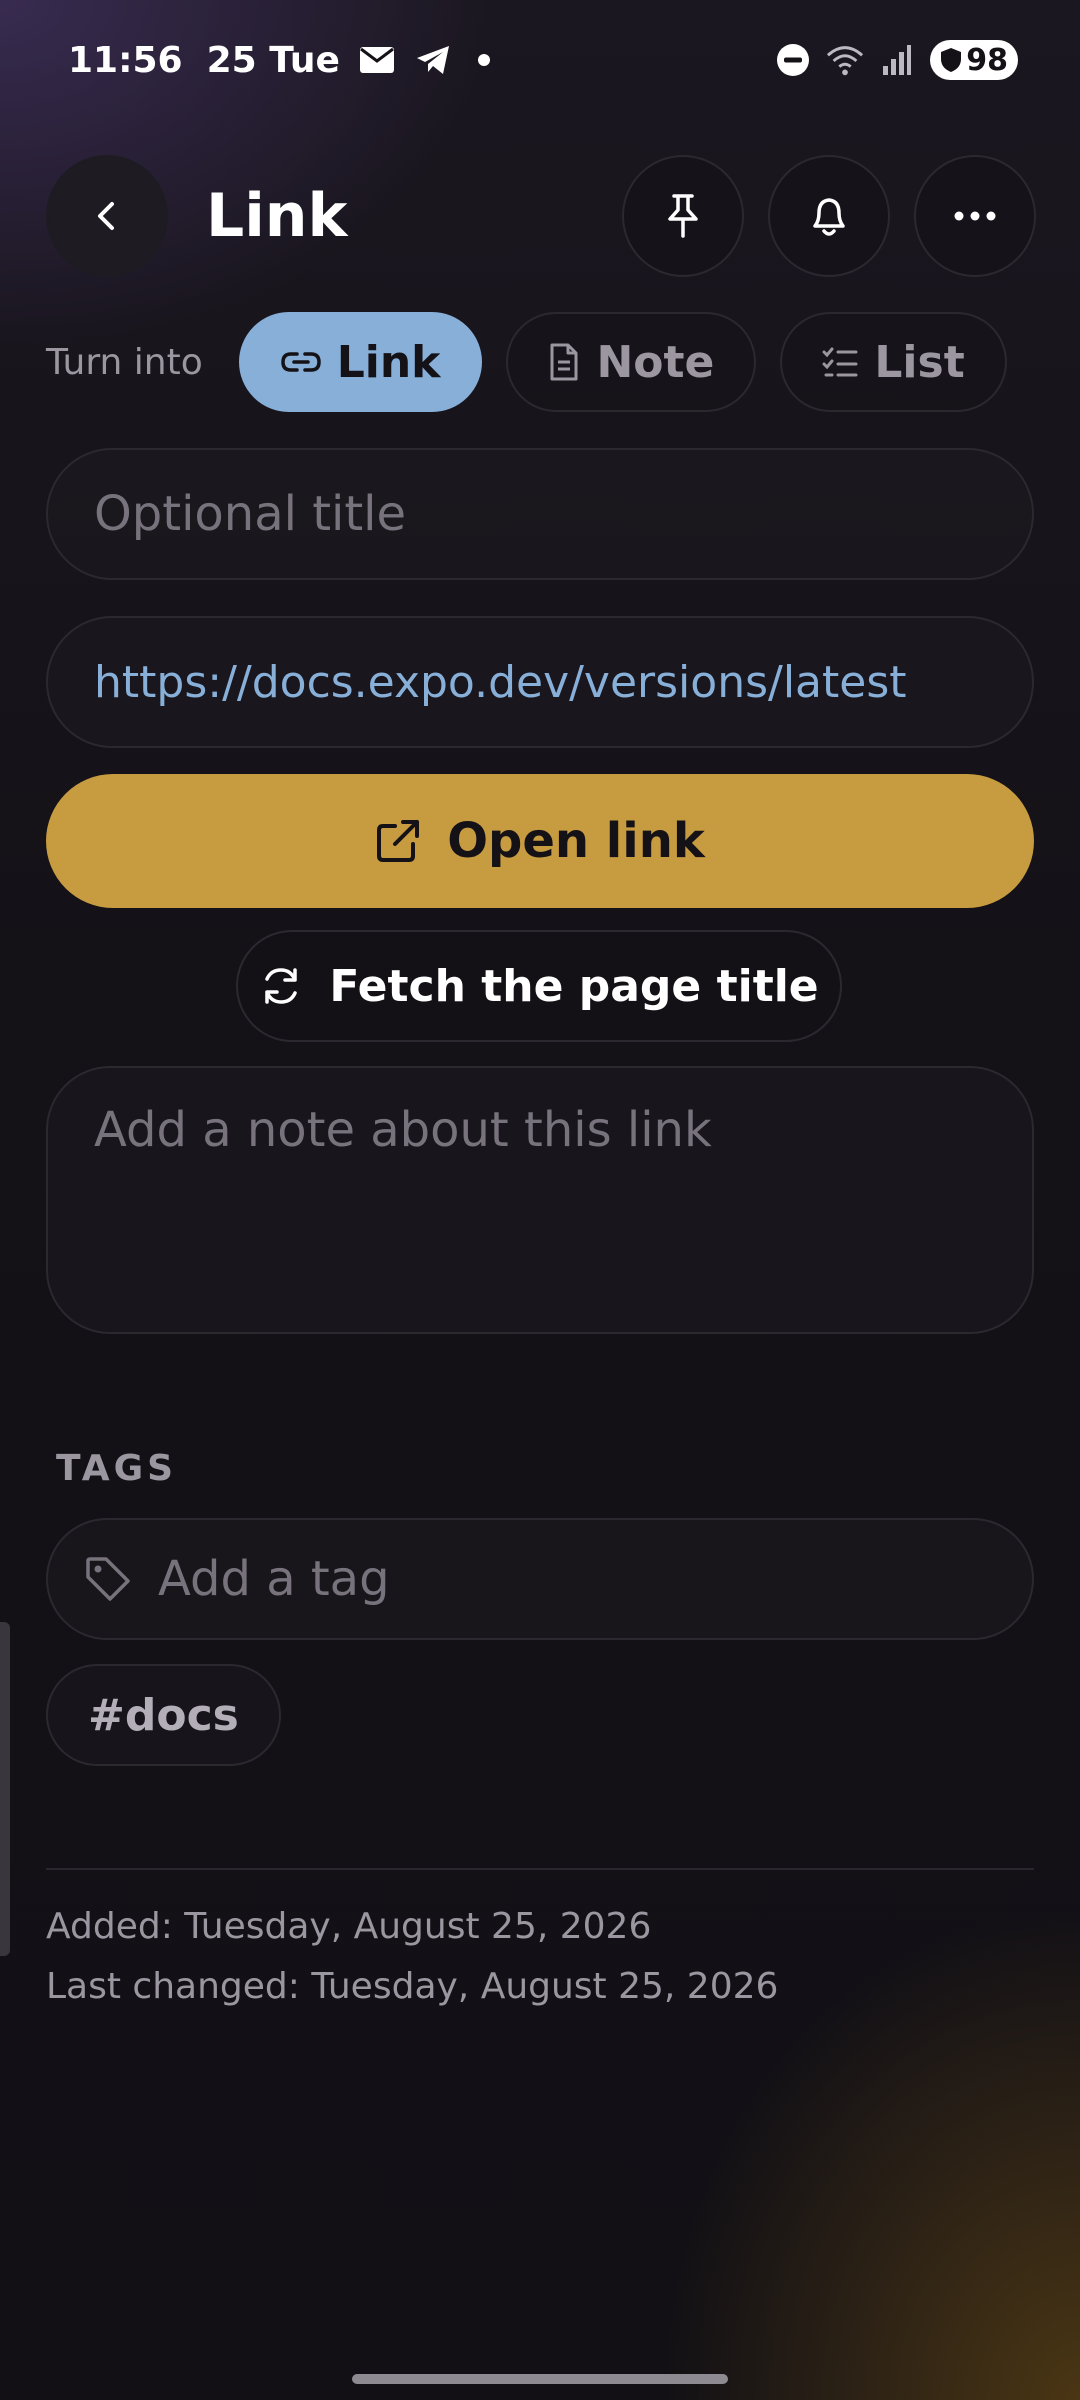  I want to click on note-textarea: Add a note about this link, so click(540, 1200).